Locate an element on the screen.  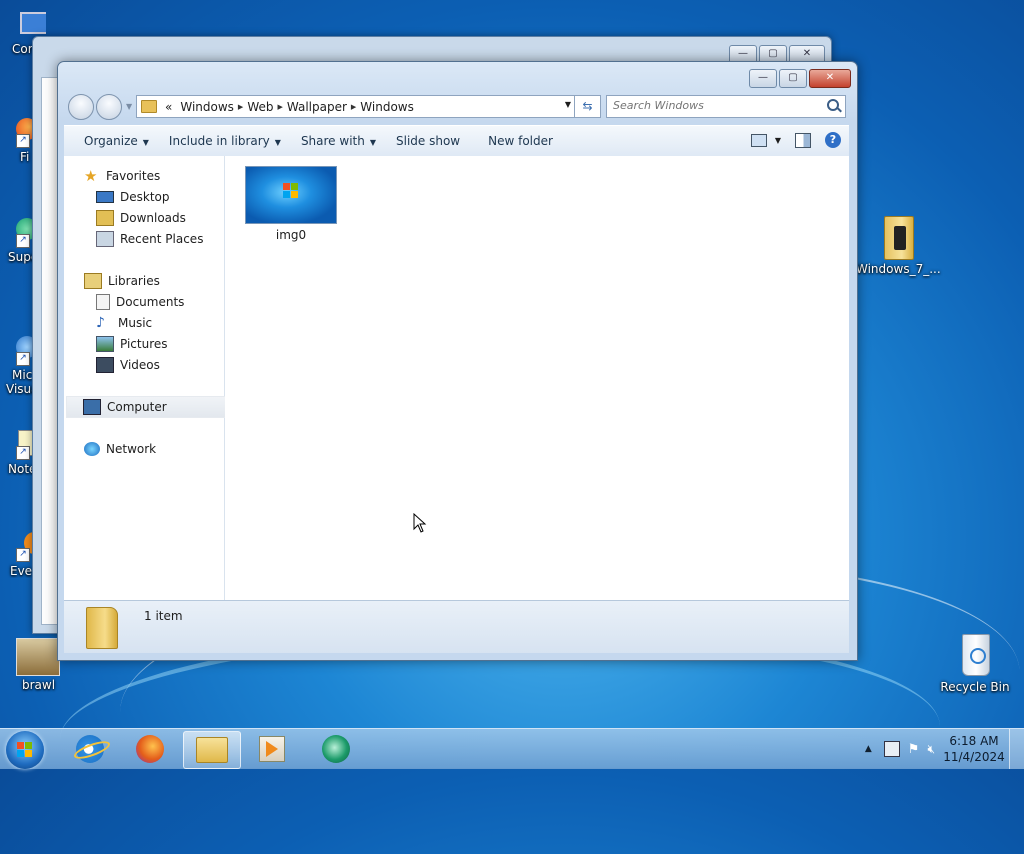
show-desktop-button is located at coordinates (1016, 749).